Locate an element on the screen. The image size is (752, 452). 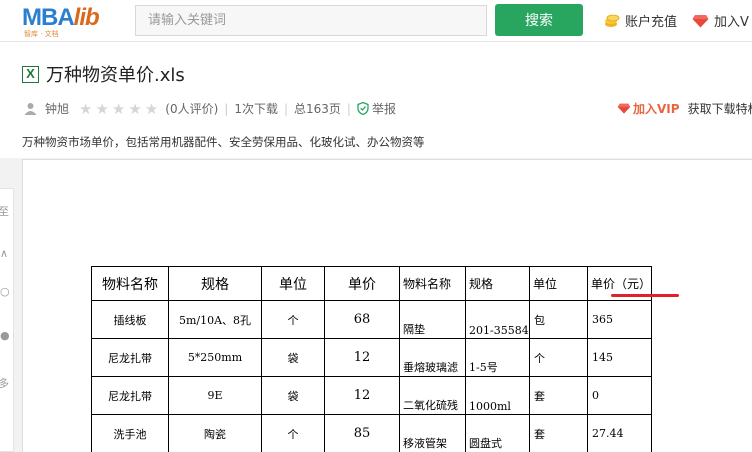
report-link: 举报 is located at coordinates (376, 108).